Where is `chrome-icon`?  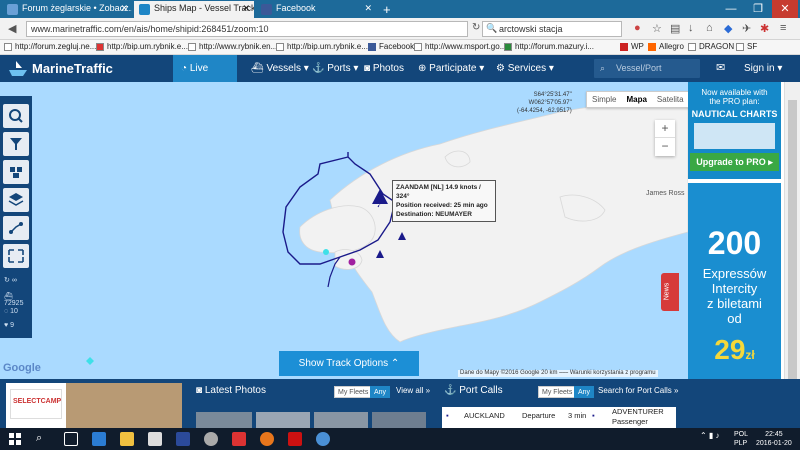
chrome-icon is located at coordinates (323, 439).